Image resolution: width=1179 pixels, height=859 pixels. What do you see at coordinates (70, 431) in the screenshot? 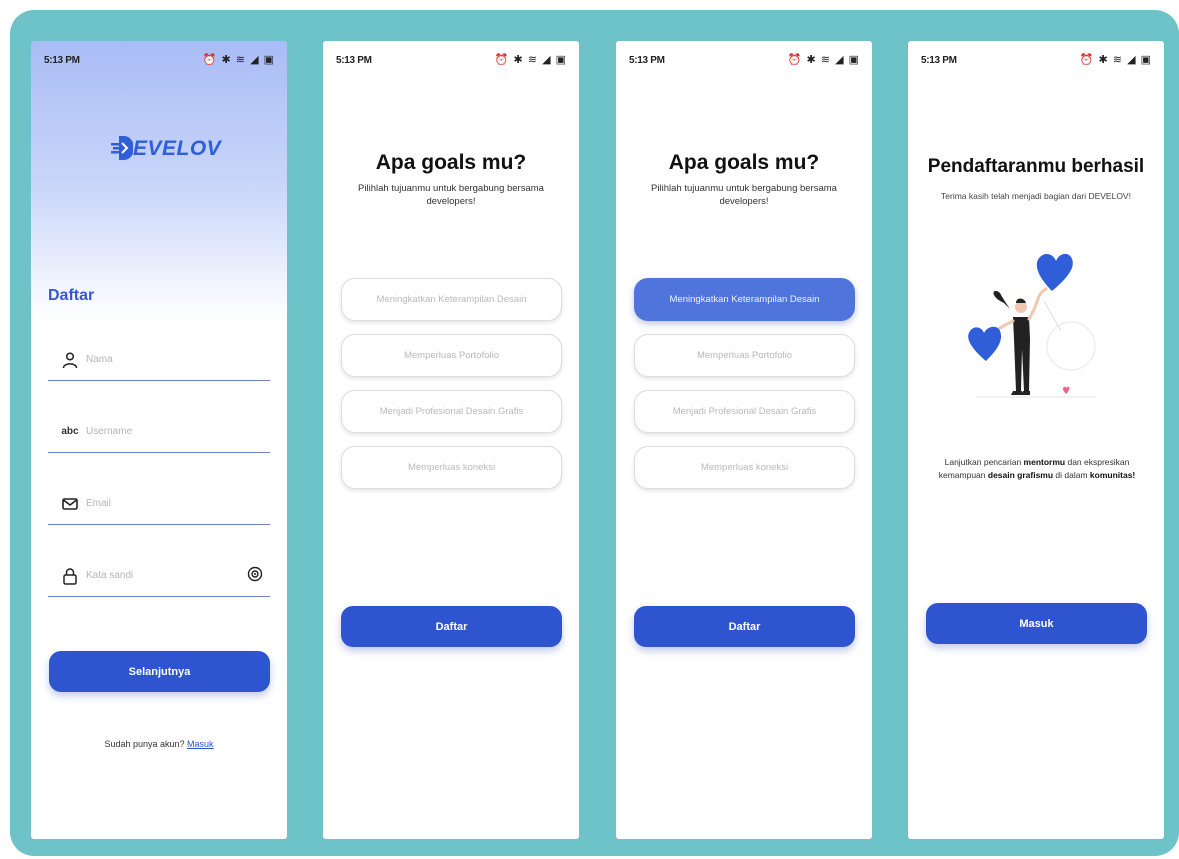
I see `abc-icon: abc` at bounding box center [70, 431].